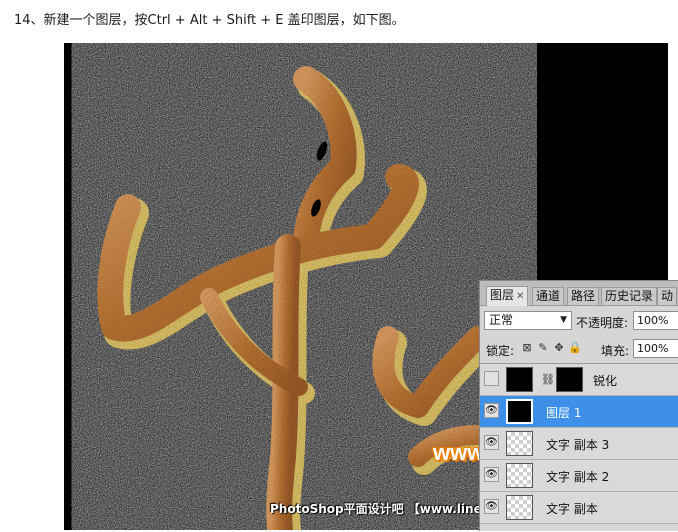 The image size is (678, 532). What do you see at coordinates (563, 320) in the screenshot?
I see `chevron-down-icon: ▼` at bounding box center [563, 320].